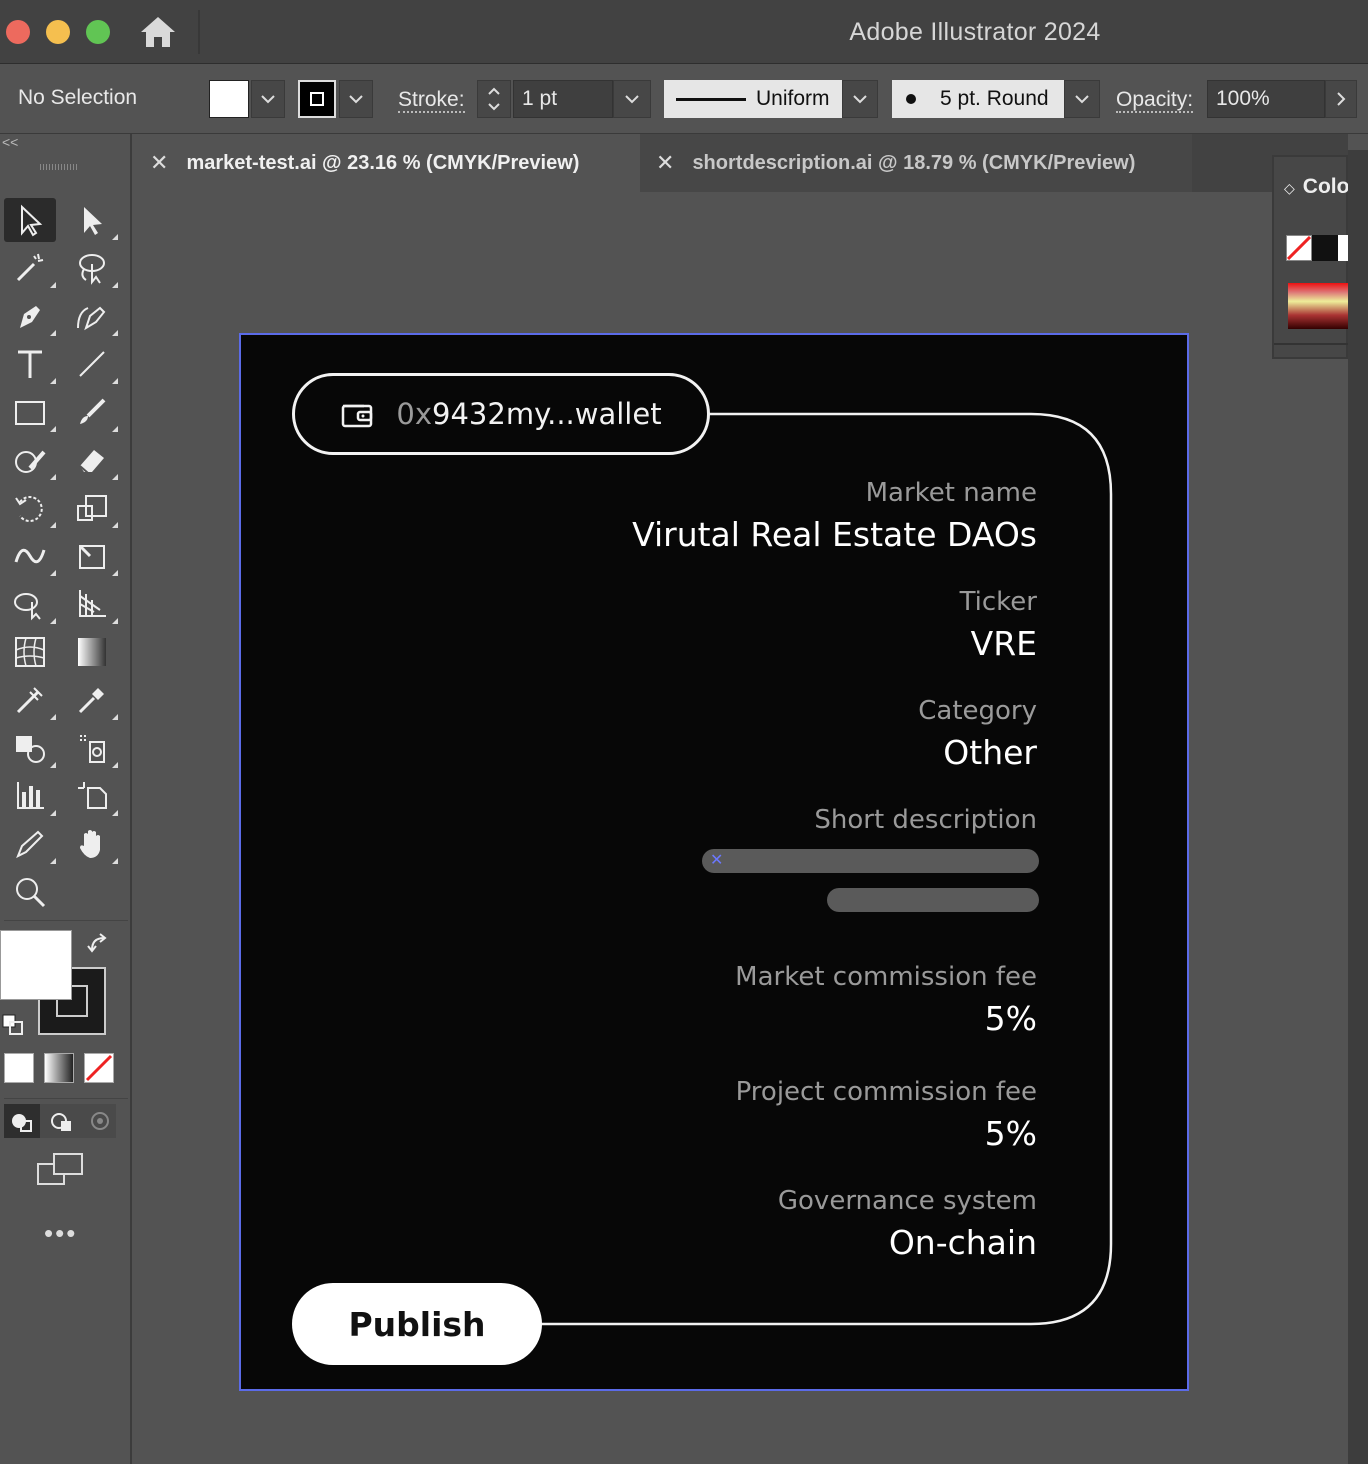 This screenshot has width=1368, height=1464. I want to click on panel-grip, so click(59, 167).